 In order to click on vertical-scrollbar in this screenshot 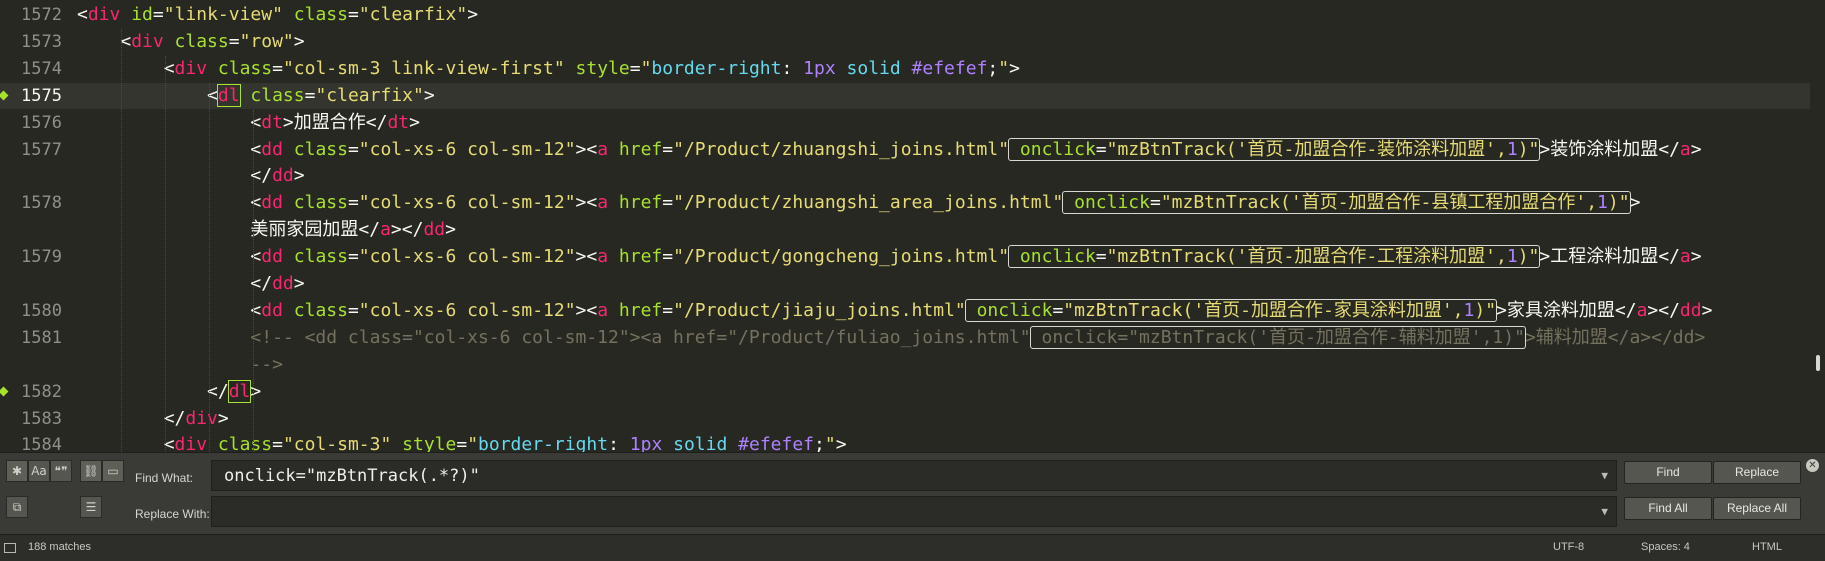, I will do `click(1818, 363)`.